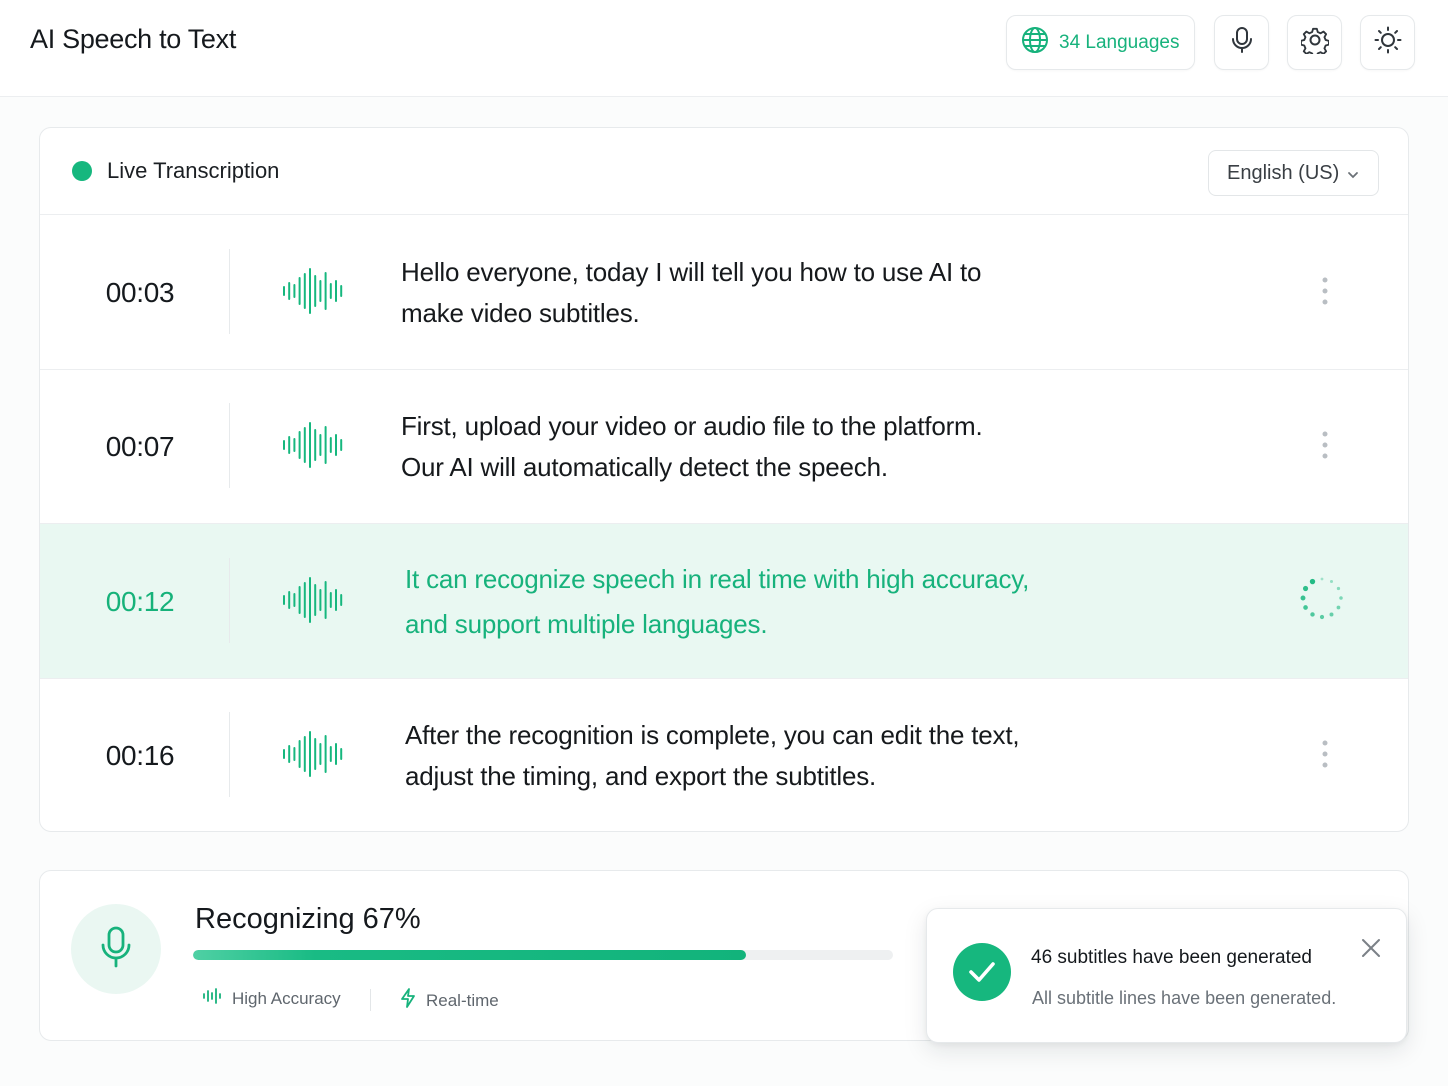 The height and width of the screenshot is (1086, 1448). I want to click on app-header: AI Speech to Text 34 Languages, so click(724, 48).